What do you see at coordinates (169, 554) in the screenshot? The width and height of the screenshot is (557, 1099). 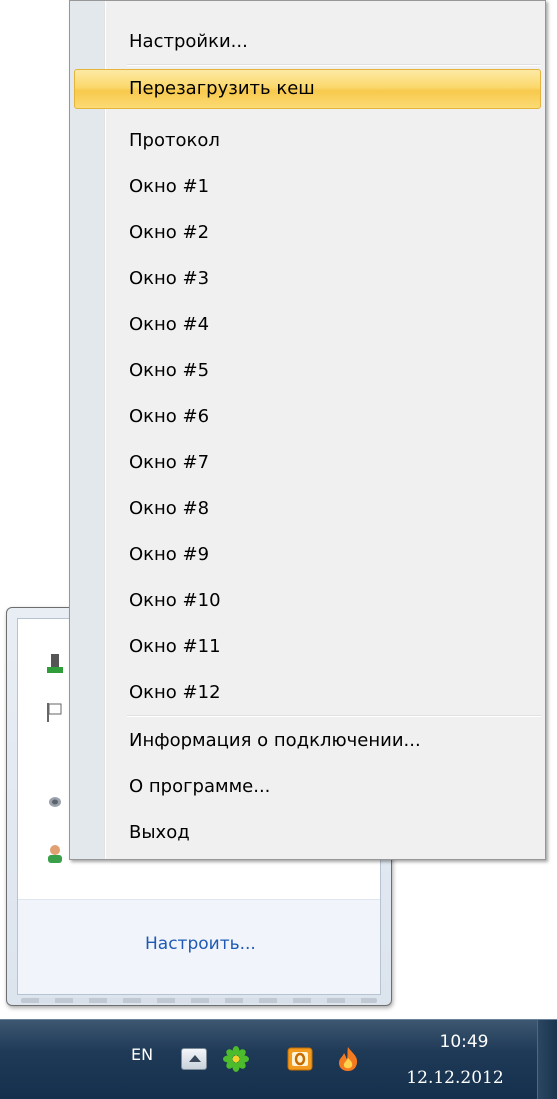 I see `menu-item-label: Окно #9` at bounding box center [169, 554].